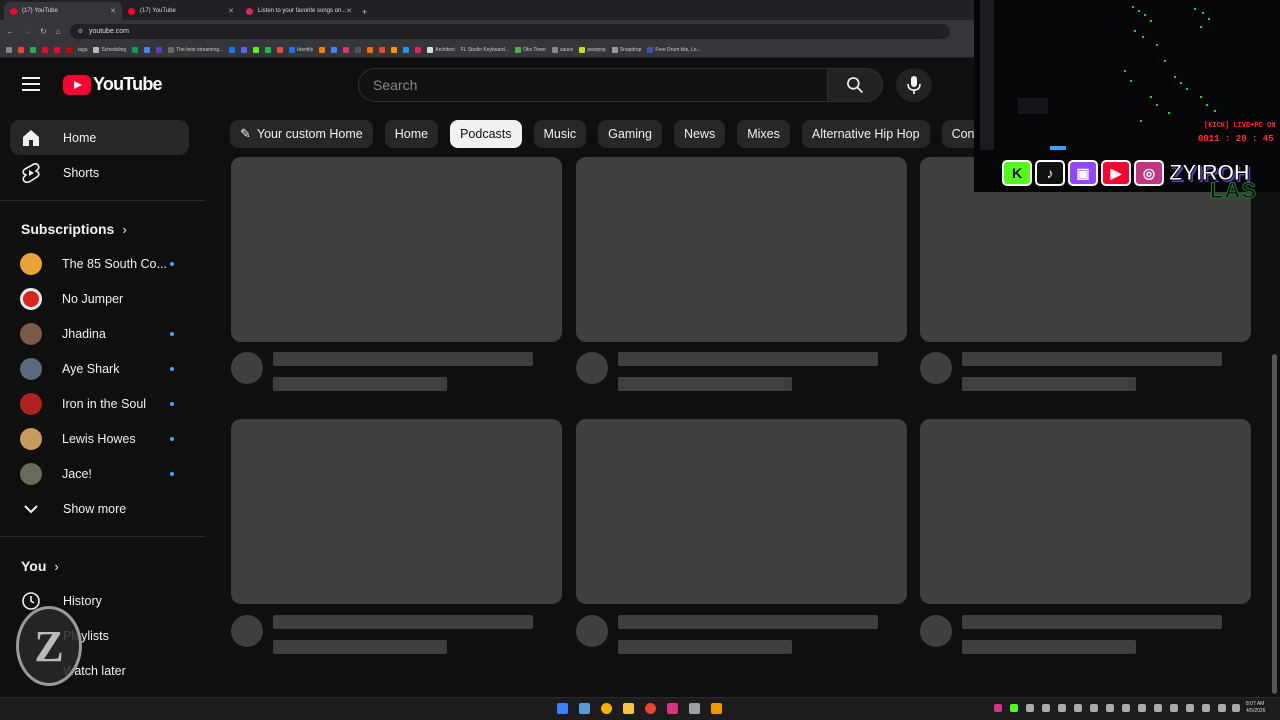 This screenshot has width=1280, height=720. What do you see at coordinates (626, 49) in the screenshot?
I see `bookmark-link: Snapdrop` at bounding box center [626, 49].